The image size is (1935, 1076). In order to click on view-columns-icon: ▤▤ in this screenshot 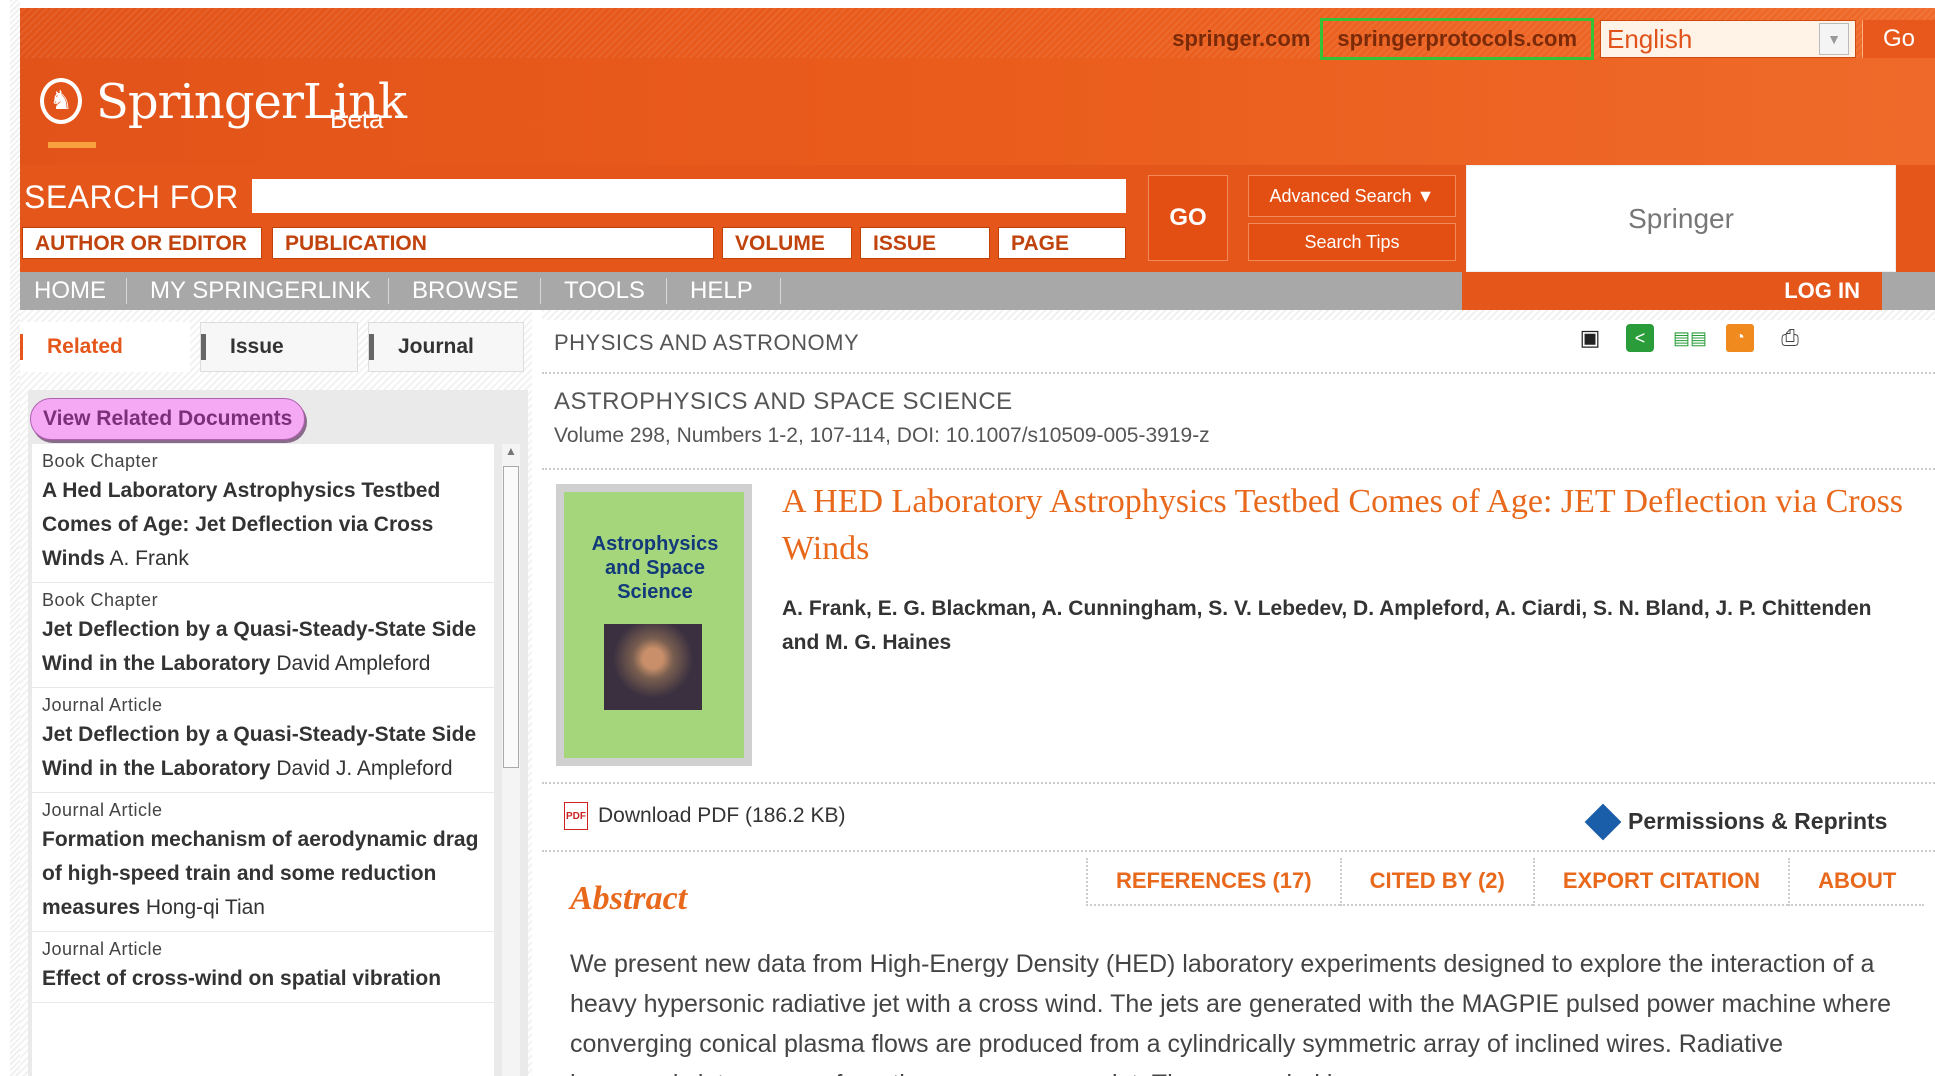, I will do `click(1690, 338)`.